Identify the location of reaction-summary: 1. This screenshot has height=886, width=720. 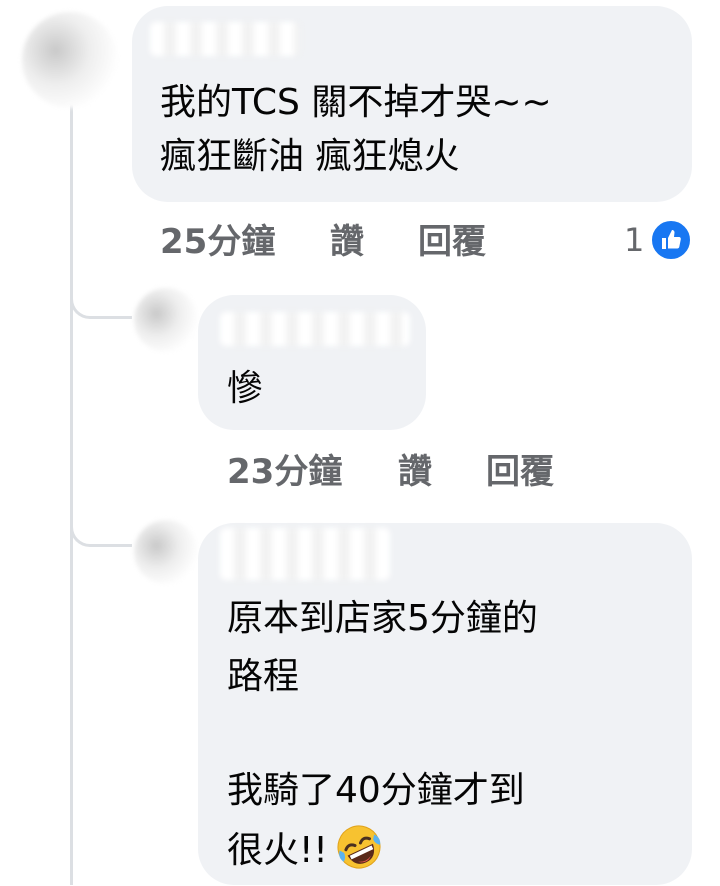
(658, 240).